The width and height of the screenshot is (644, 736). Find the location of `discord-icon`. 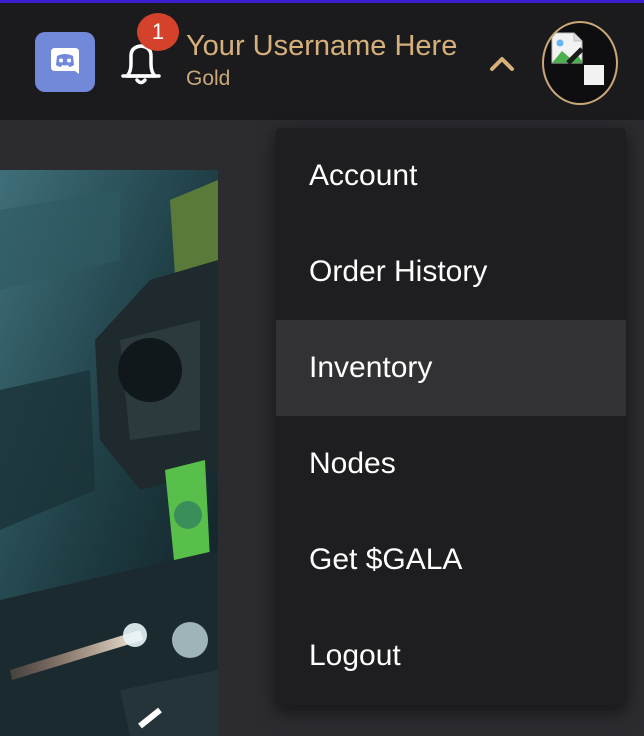

discord-icon is located at coordinates (65, 61).